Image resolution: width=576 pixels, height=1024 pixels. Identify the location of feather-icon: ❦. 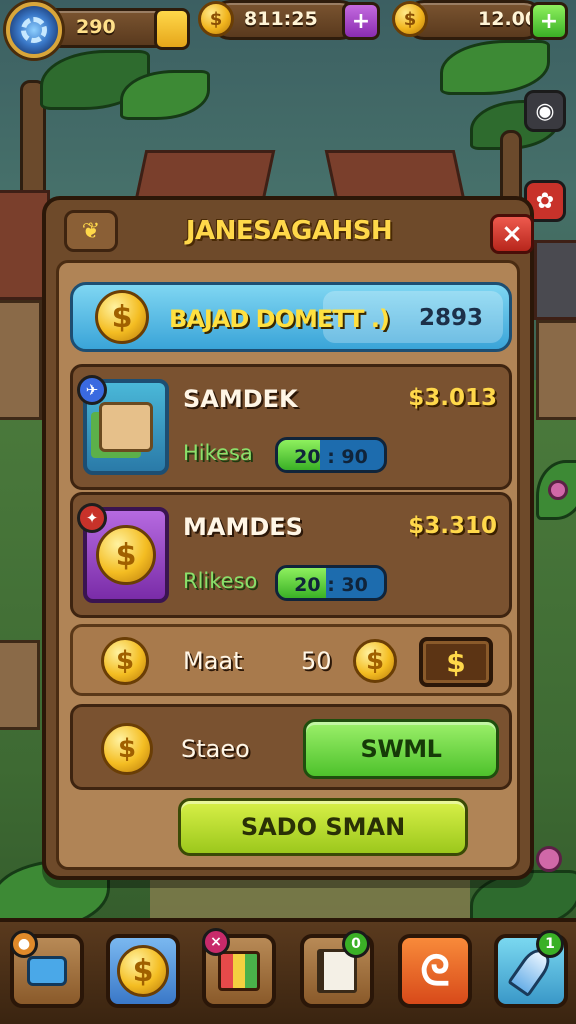
(91, 231).